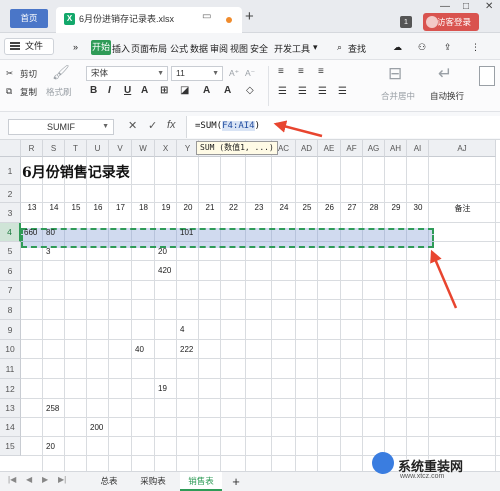  I want to click on font-color-icon: A, so click(206, 90).